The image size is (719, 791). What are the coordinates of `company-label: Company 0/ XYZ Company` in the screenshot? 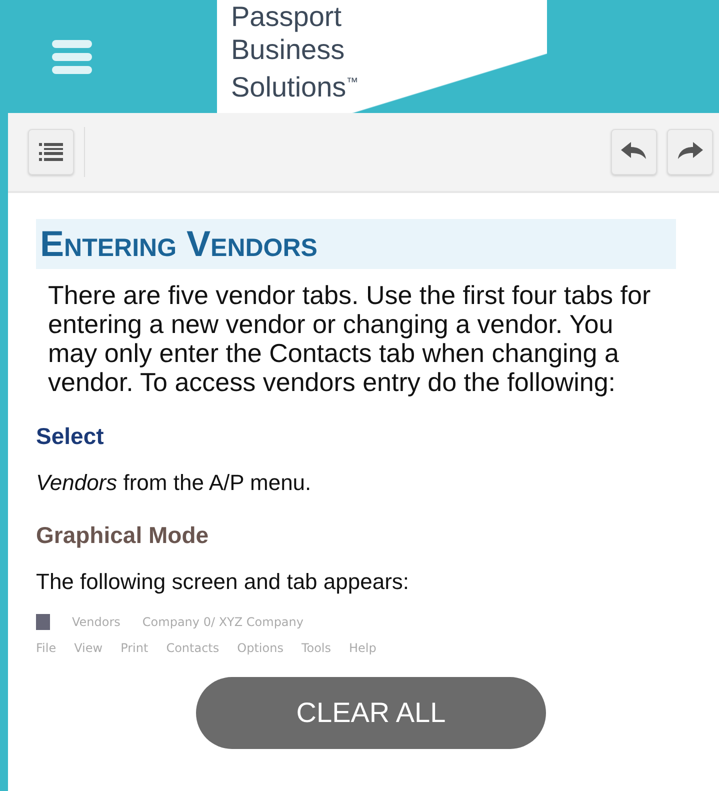 It's located at (223, 622).